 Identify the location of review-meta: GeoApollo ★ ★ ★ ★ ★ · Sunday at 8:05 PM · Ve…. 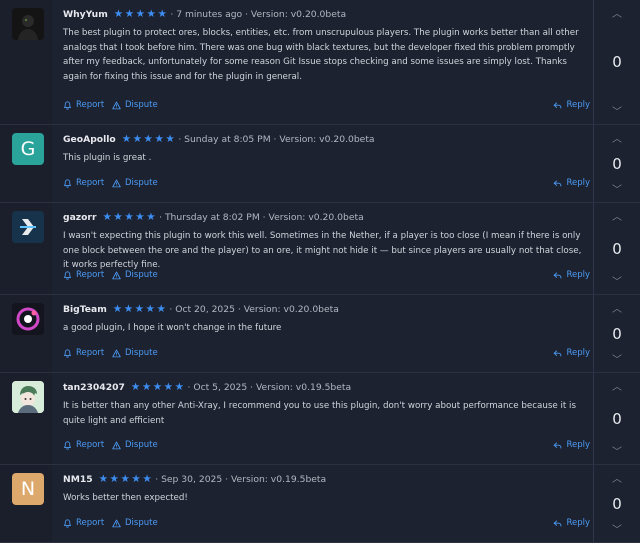
(326, 139).